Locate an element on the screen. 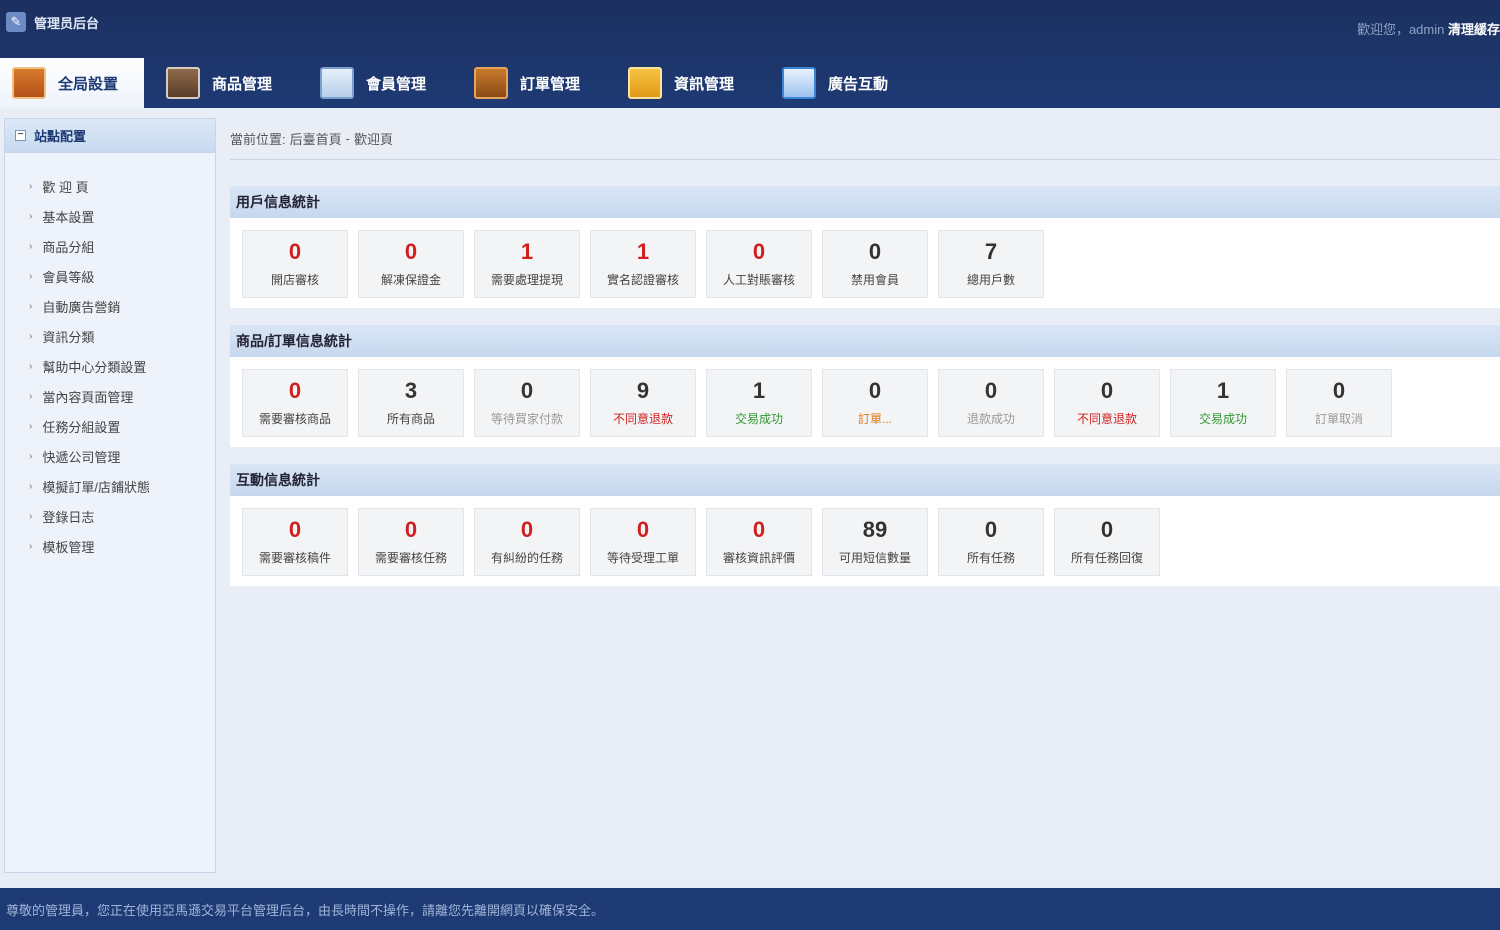 The width and height of the screenshot is (1500, 930). collapse-icon: − is located at coordinates (20, 135).